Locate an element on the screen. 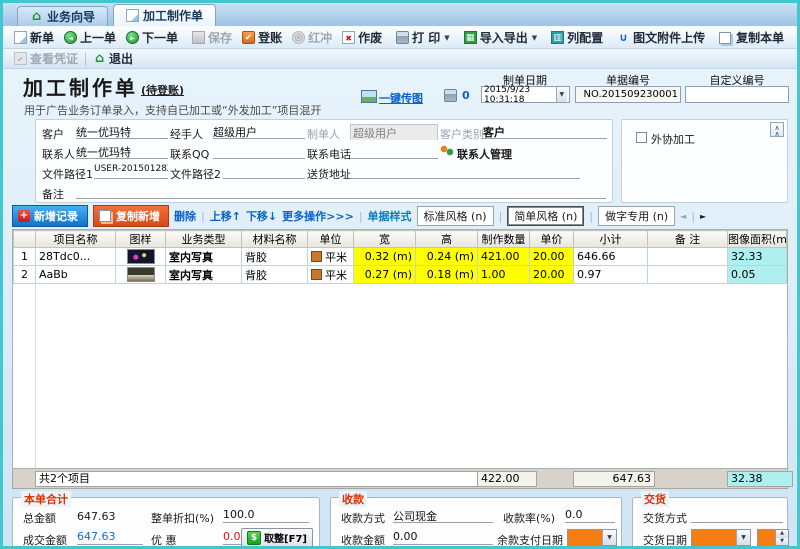  post-account-button: ✔ 登账 is located at coordinates (262, 37).